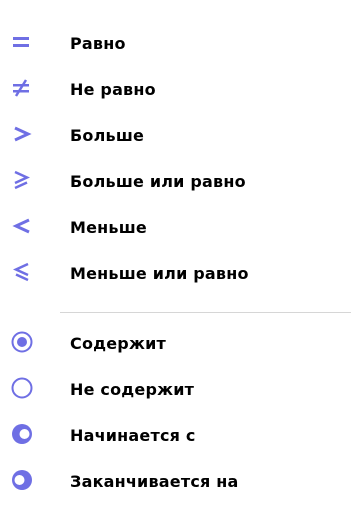 The width and height of the screenshot is (351, 507). Describe the element at coordinates (113, 89) in the screenshot. I see `menu-item-label: Не равно` at that location.